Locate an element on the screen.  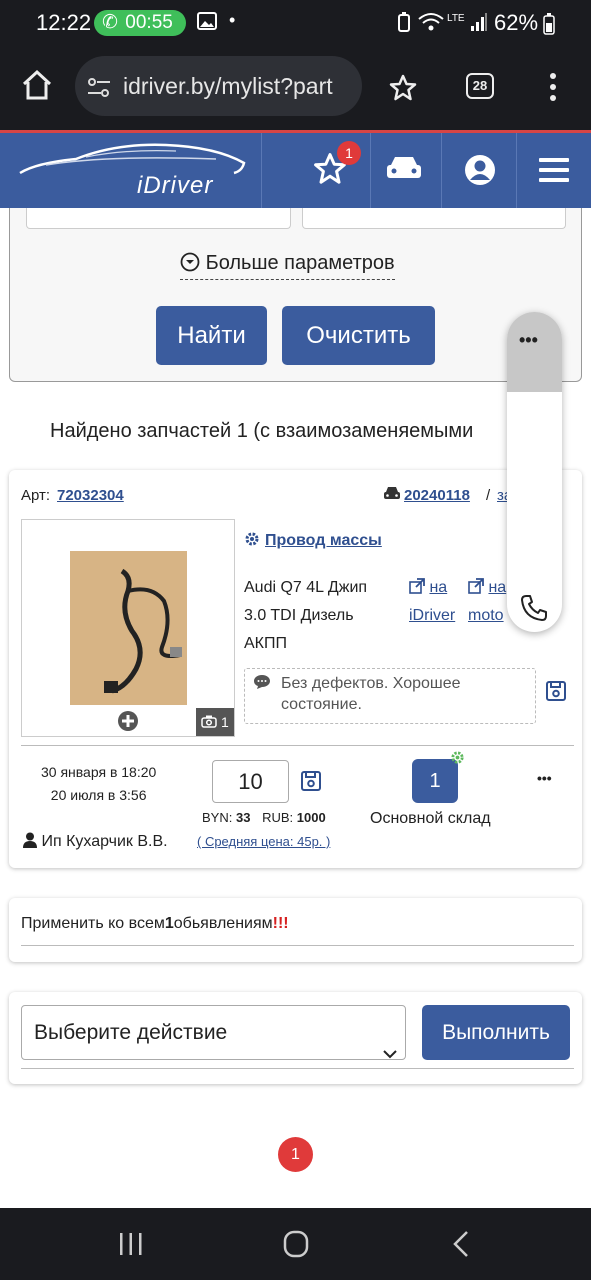
more-params-label: Больше параметров is located at coordinates (300, 263).